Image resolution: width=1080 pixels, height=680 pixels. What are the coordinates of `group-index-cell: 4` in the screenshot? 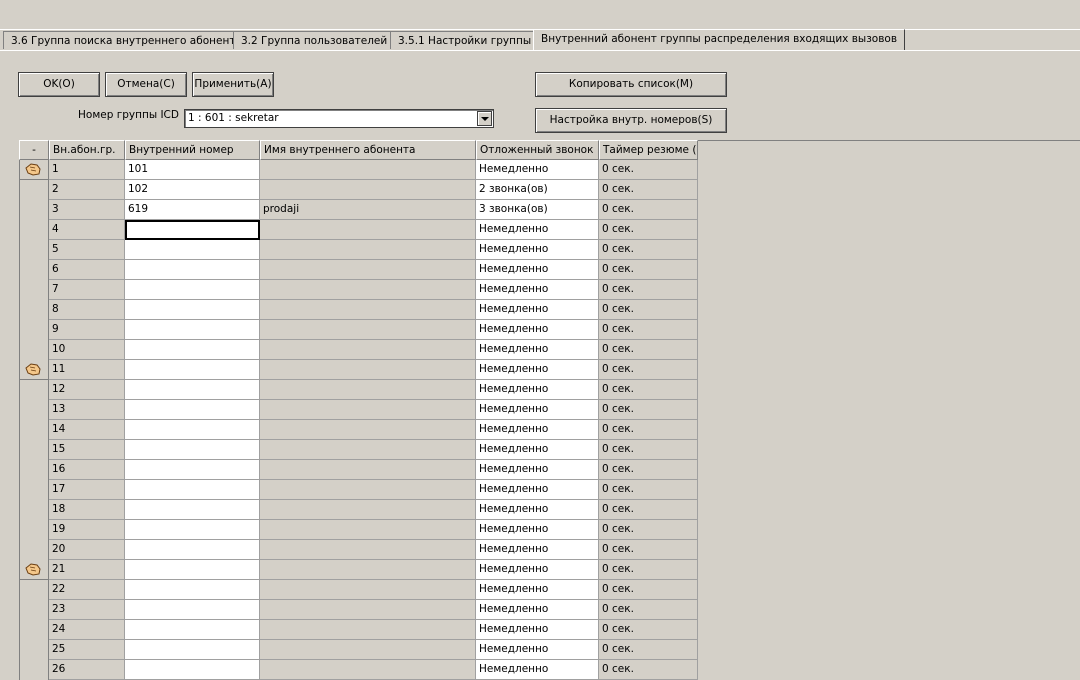 It's located at (87, 230).